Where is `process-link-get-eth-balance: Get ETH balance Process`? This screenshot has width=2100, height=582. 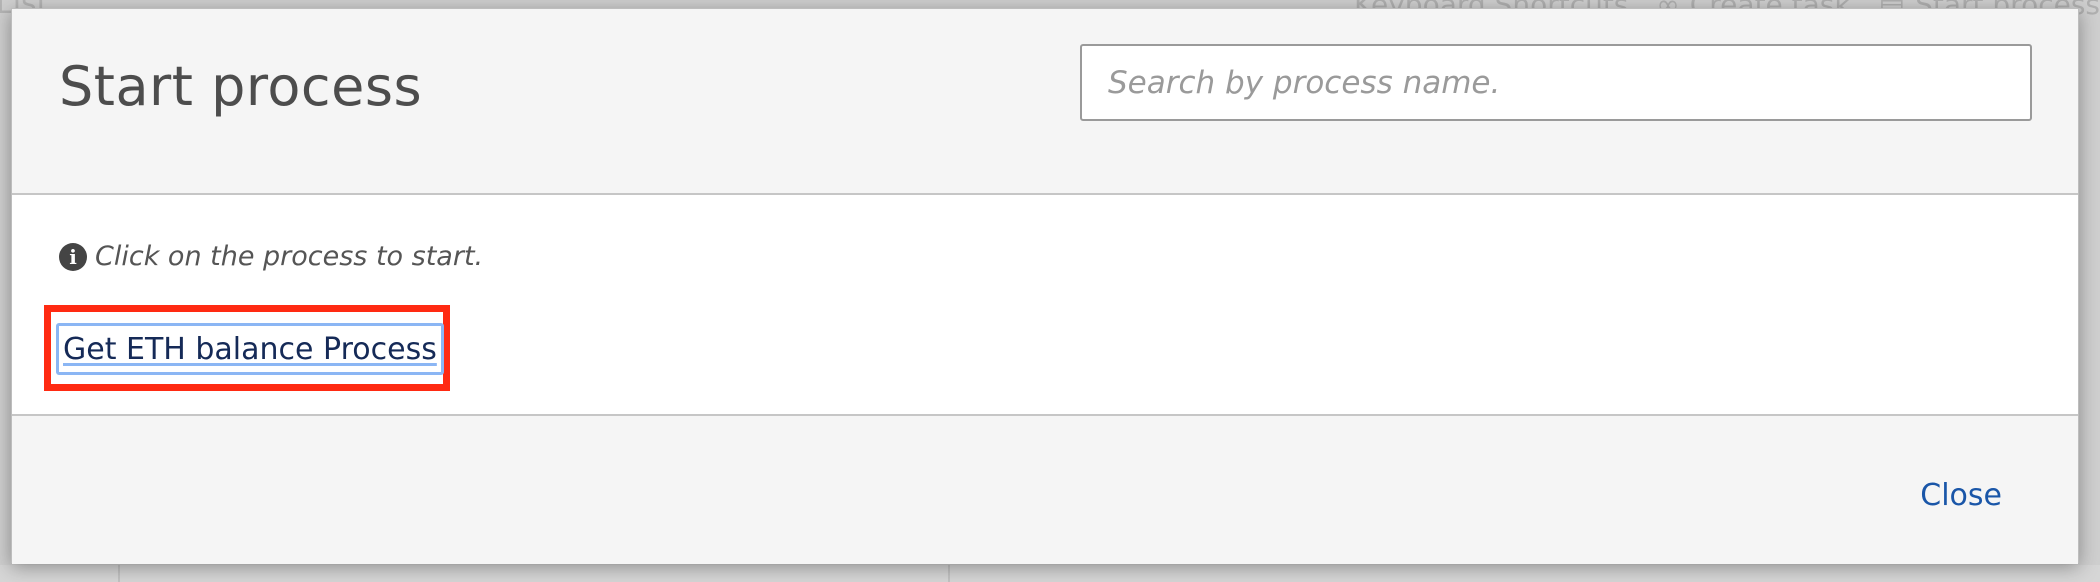 process-link-get-eth-balance: Get ETH balance Process is located at coordinates (250, 349).